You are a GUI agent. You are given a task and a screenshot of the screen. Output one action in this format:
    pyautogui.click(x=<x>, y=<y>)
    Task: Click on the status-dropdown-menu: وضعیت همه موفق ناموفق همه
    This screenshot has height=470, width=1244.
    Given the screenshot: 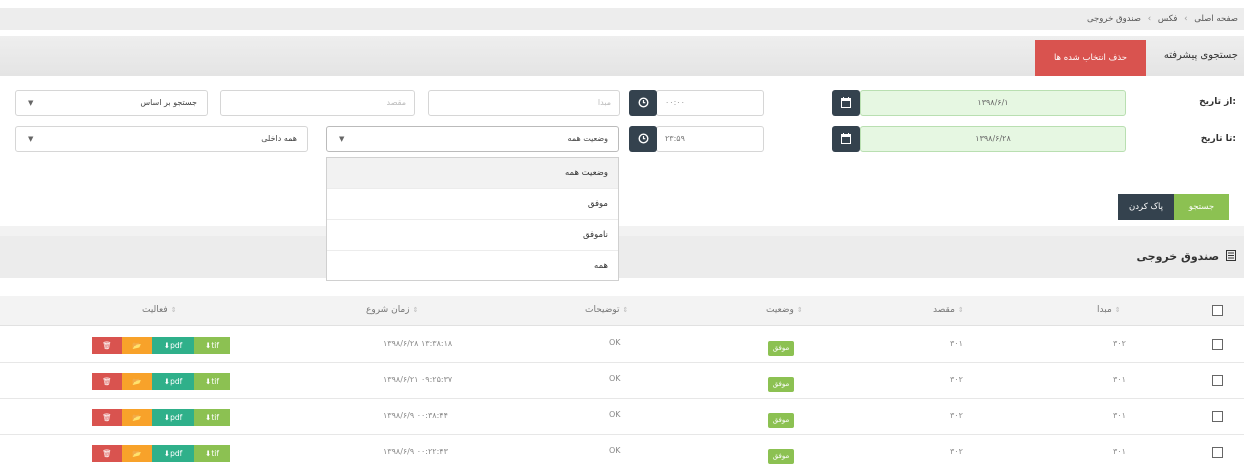 What is the action you would take?
    pyautogui.click(x=472, y=219)
    